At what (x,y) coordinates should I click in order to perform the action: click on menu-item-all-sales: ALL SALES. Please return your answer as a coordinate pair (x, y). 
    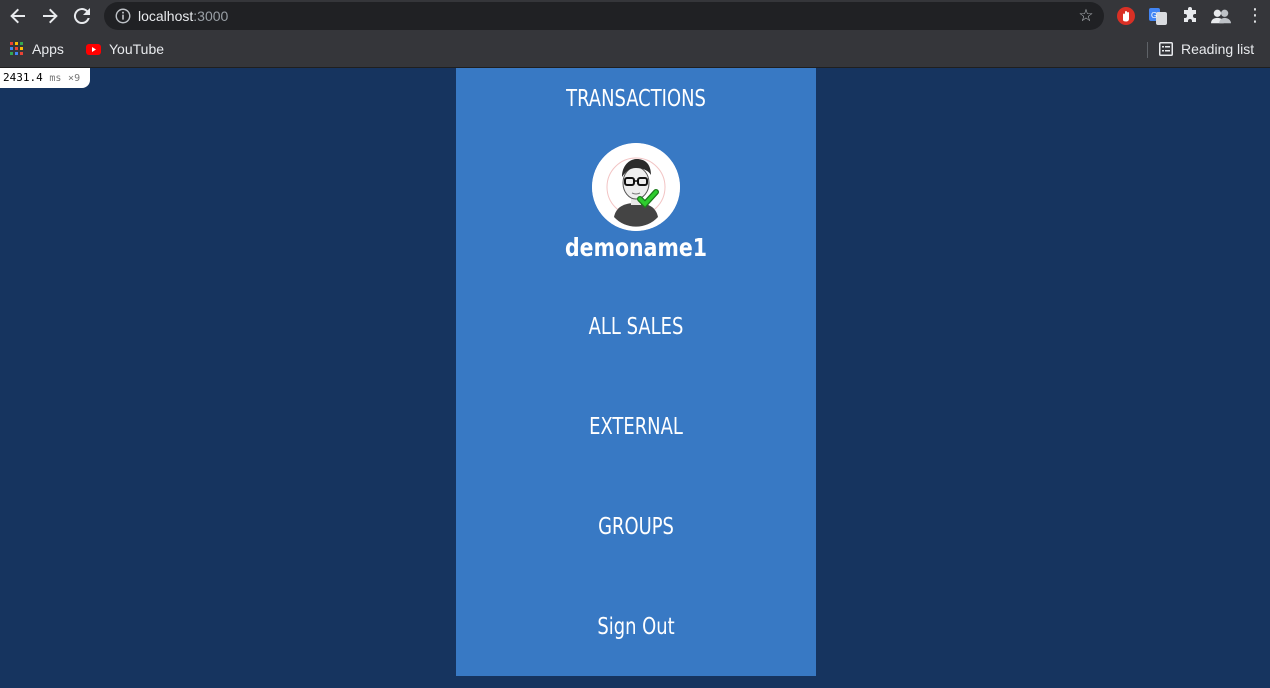
    Looking at the image, I should click on (636, 327).